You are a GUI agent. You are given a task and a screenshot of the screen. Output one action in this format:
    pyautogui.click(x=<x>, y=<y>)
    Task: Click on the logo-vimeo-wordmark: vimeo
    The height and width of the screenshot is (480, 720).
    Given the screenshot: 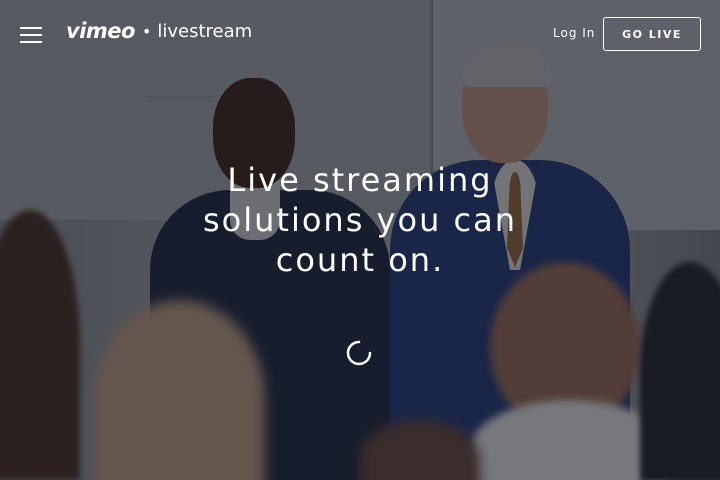 What is the action you would take?
    pyautogui.click(x=100, y=31)
    